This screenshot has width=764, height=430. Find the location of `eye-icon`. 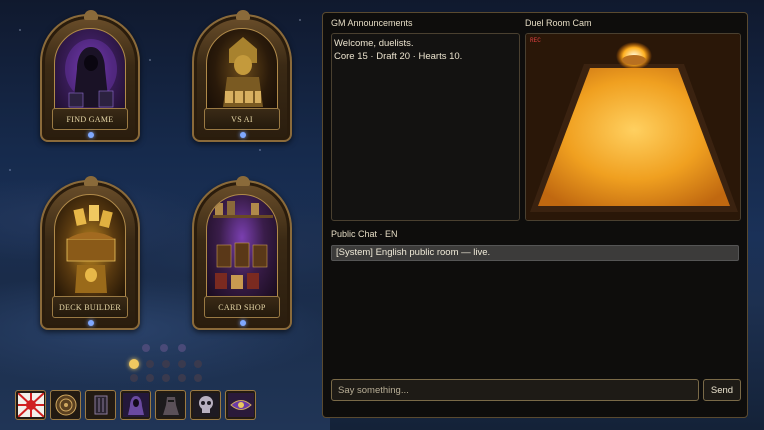

eye-icon is located at coordinates (240, 405).